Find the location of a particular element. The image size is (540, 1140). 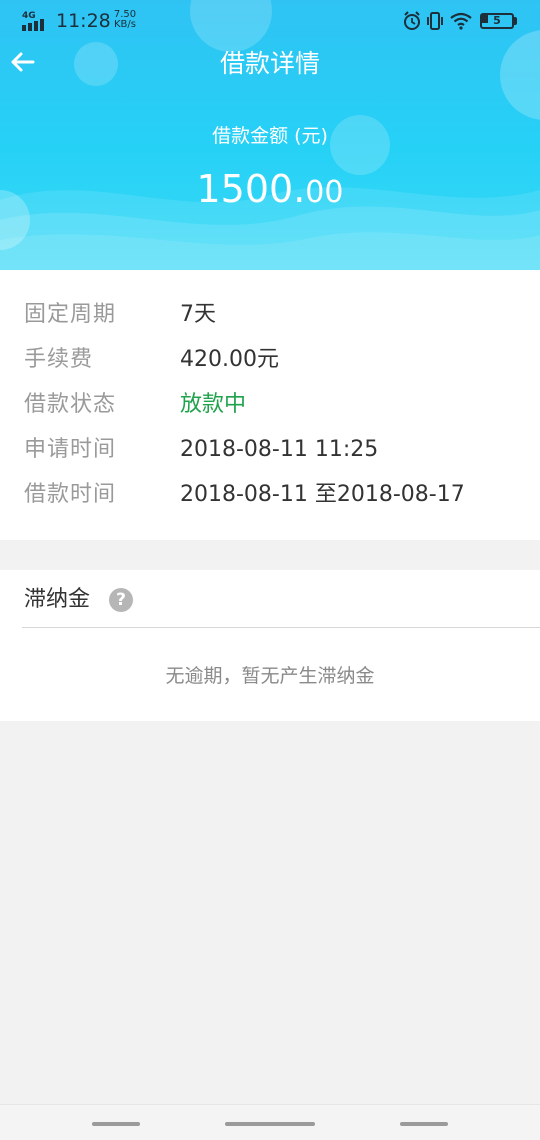

detail-value: 2018-08-11 11:25 is located at coordinates (279, 449).